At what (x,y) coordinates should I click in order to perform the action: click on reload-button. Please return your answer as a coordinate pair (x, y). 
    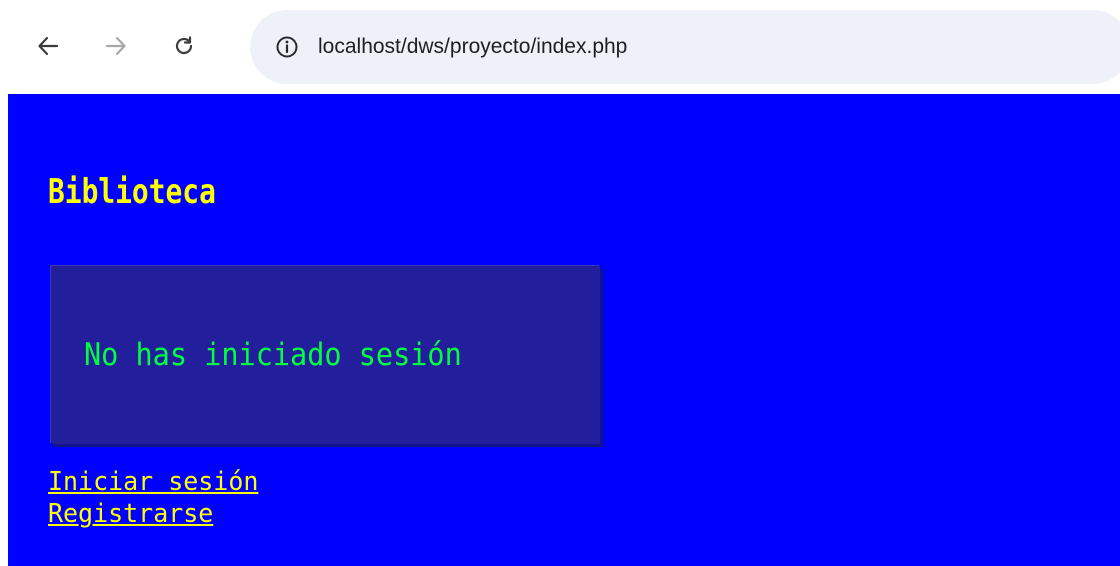
    Looking at the image, I should click on (184, 46).